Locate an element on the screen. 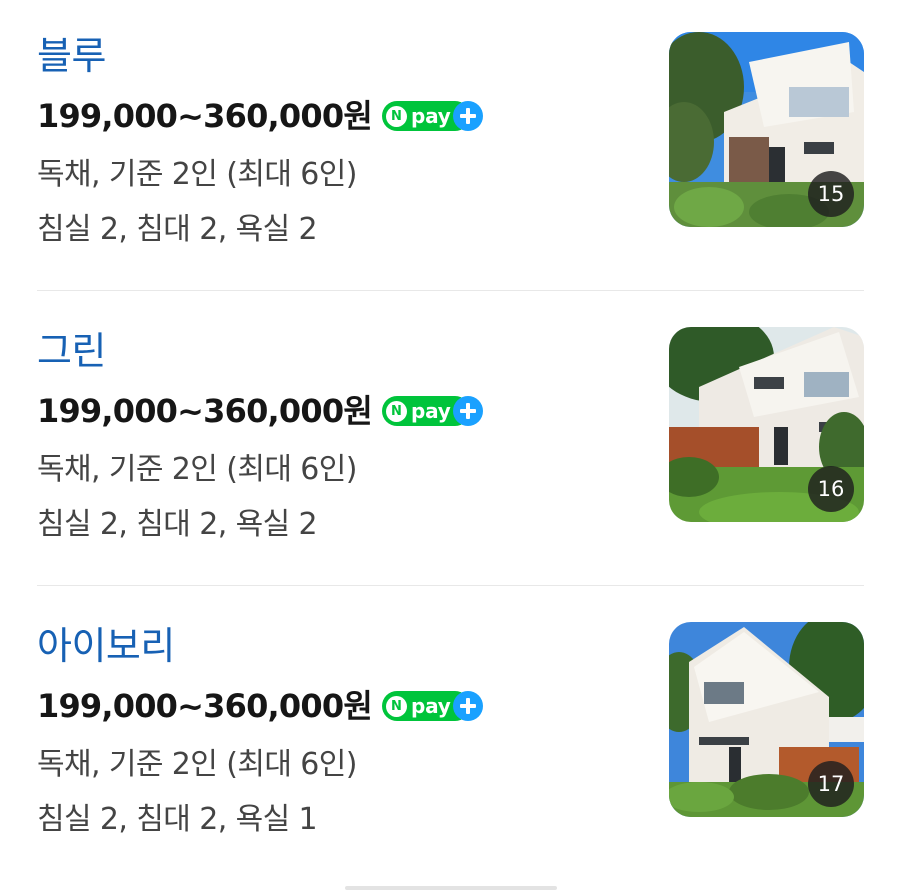  room-thumbnail: 17 is located at coordinates (766, 719).